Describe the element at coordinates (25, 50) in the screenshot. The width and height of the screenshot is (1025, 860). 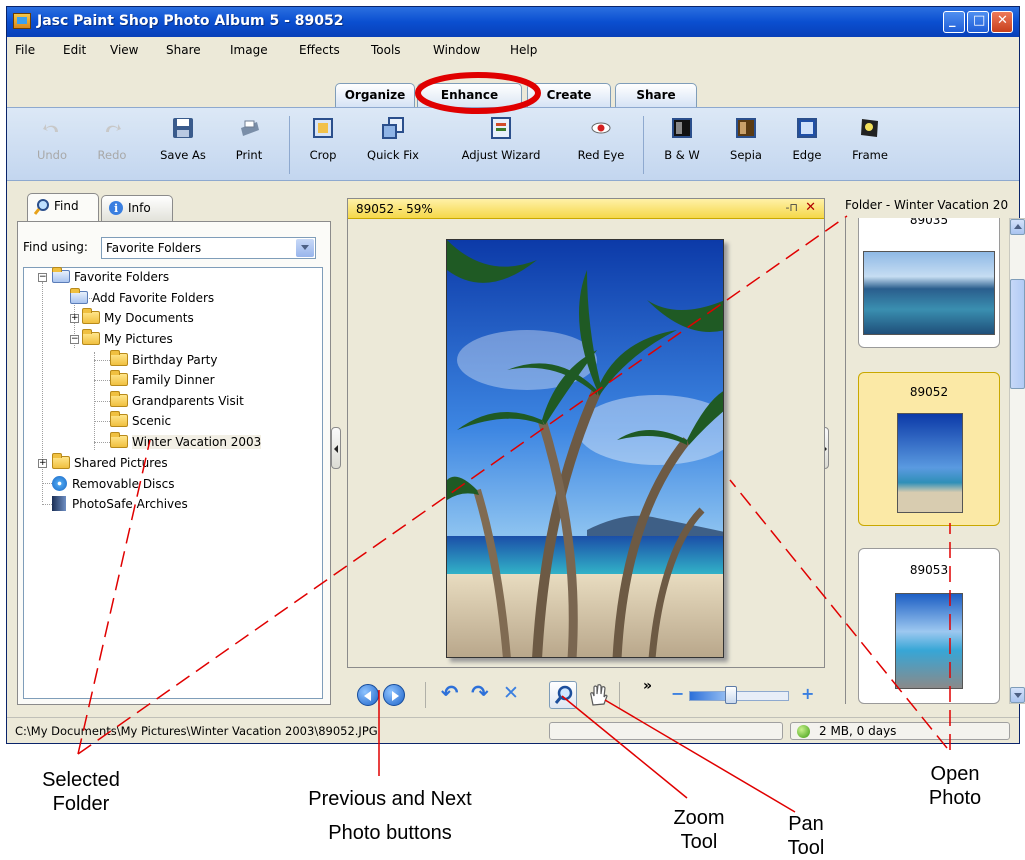
I see `menu-file: File` at that location.